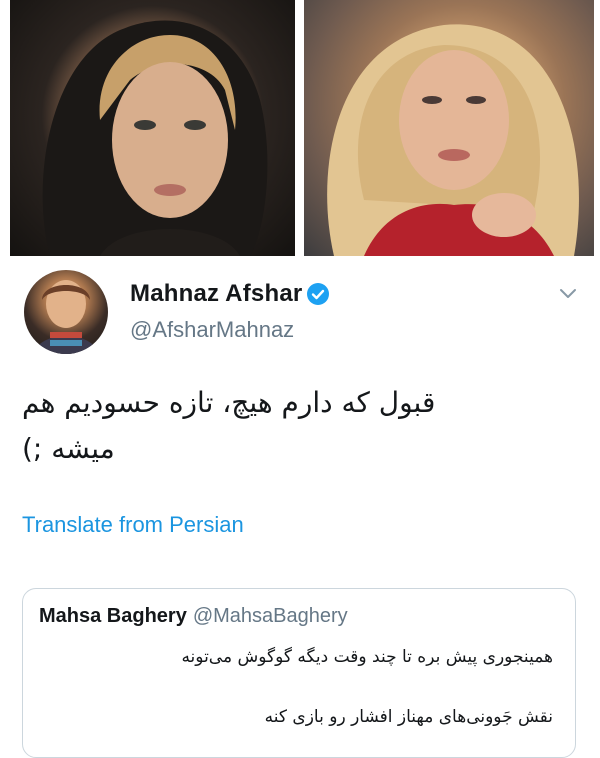 This screenshot has height=758, width=600. Describe the element at coordinates (270, 616) in the screenshot. I see `quoted-author-handle: @MahsaBaghery` at that location.